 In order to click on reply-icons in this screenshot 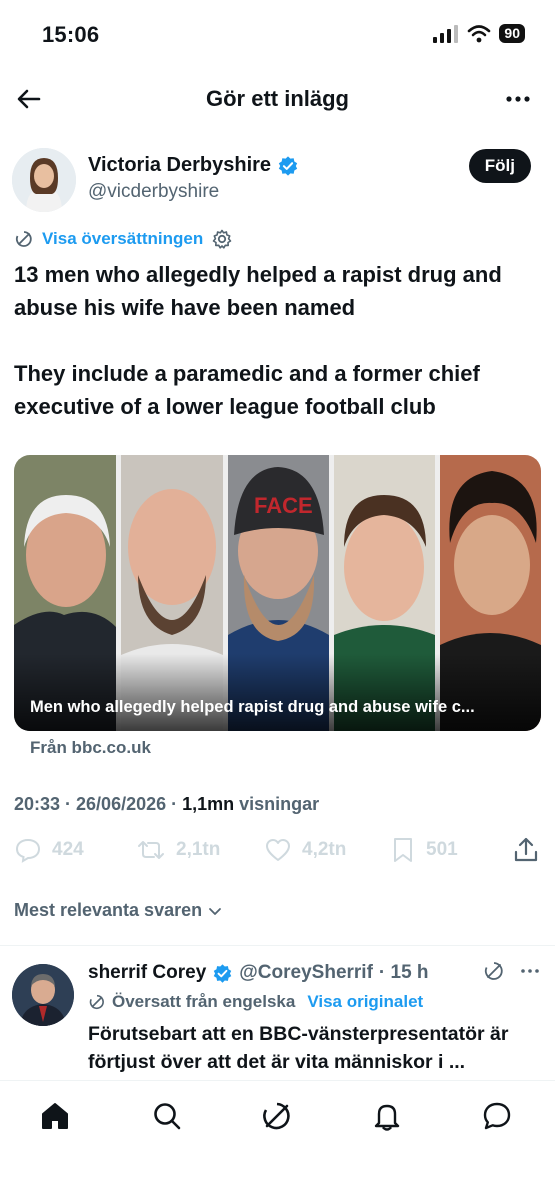, I will do `click(512, 971)`.